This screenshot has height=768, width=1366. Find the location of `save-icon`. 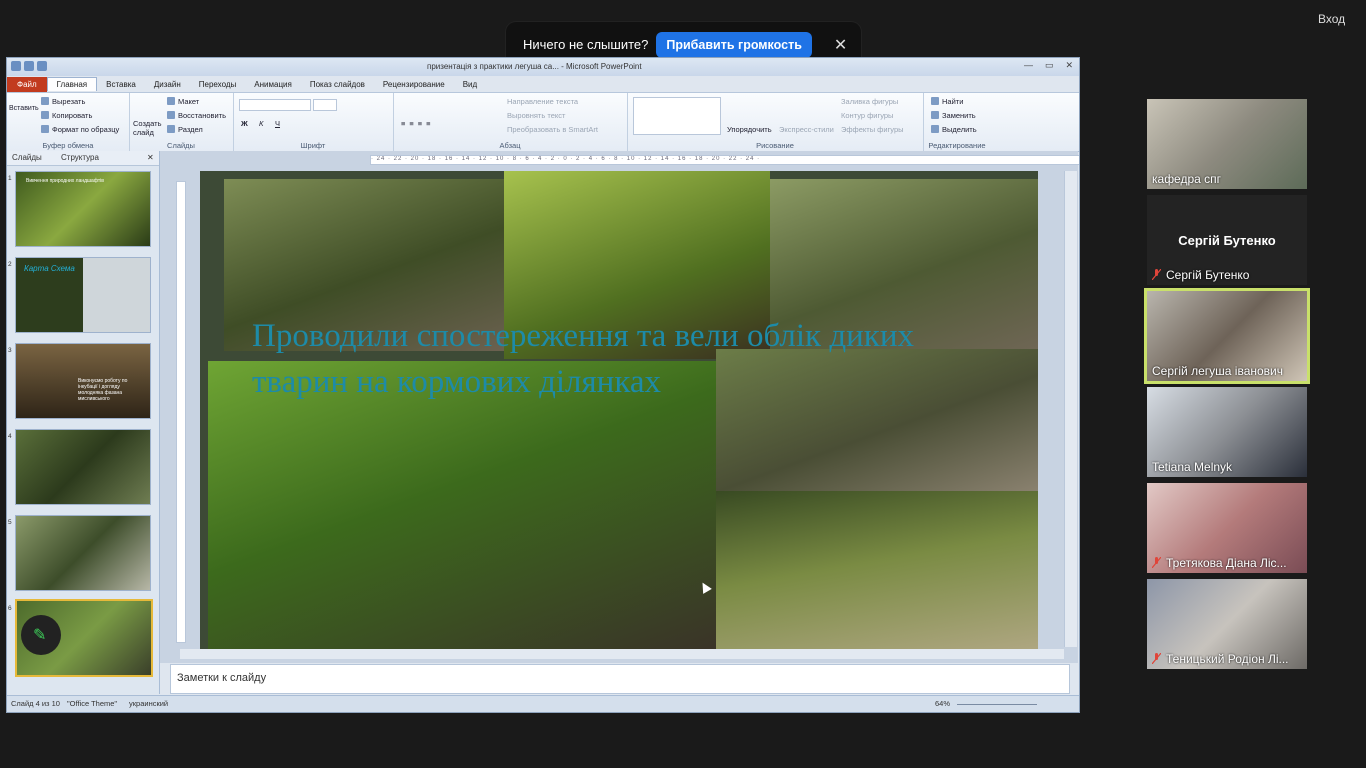

save-icon is located at coordinates (16, 66).